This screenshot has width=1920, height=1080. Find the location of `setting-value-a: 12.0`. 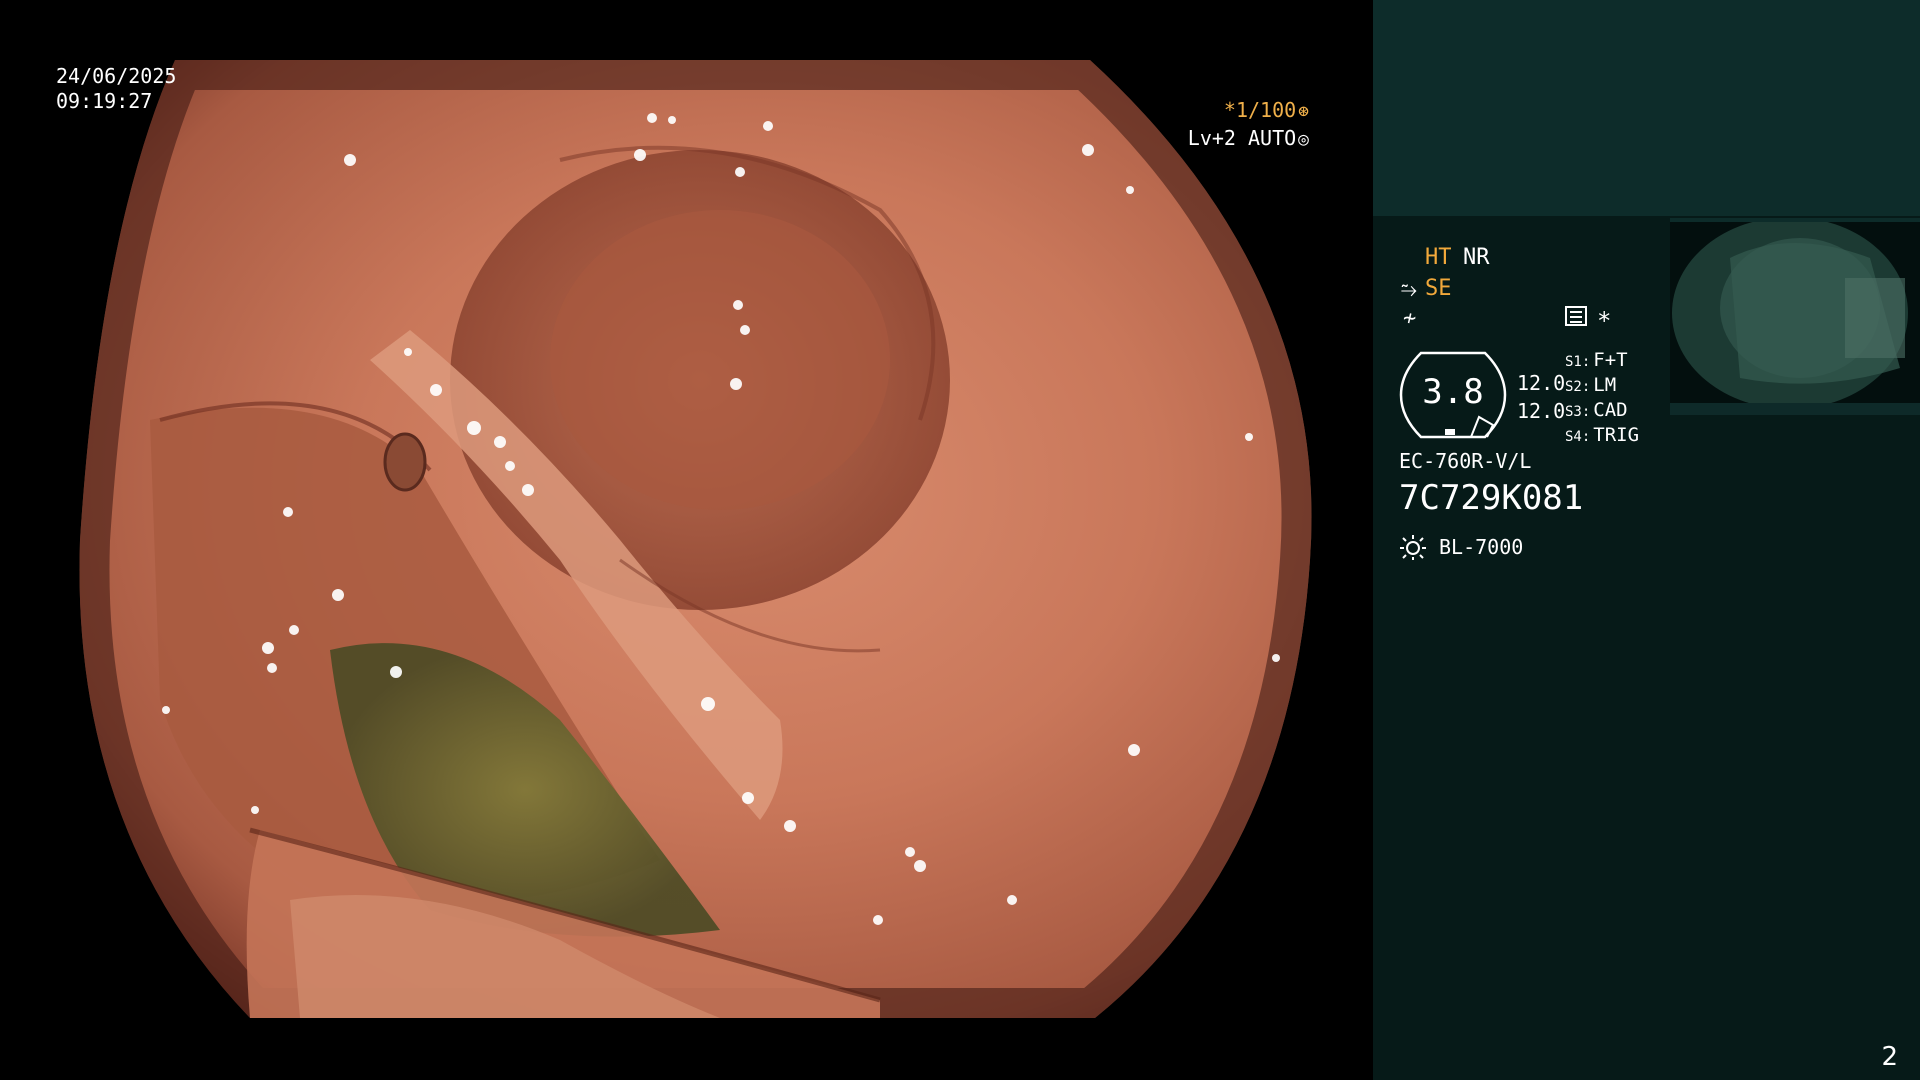

setting-value-a: 12.0 is located at coordinates (1541, 383).